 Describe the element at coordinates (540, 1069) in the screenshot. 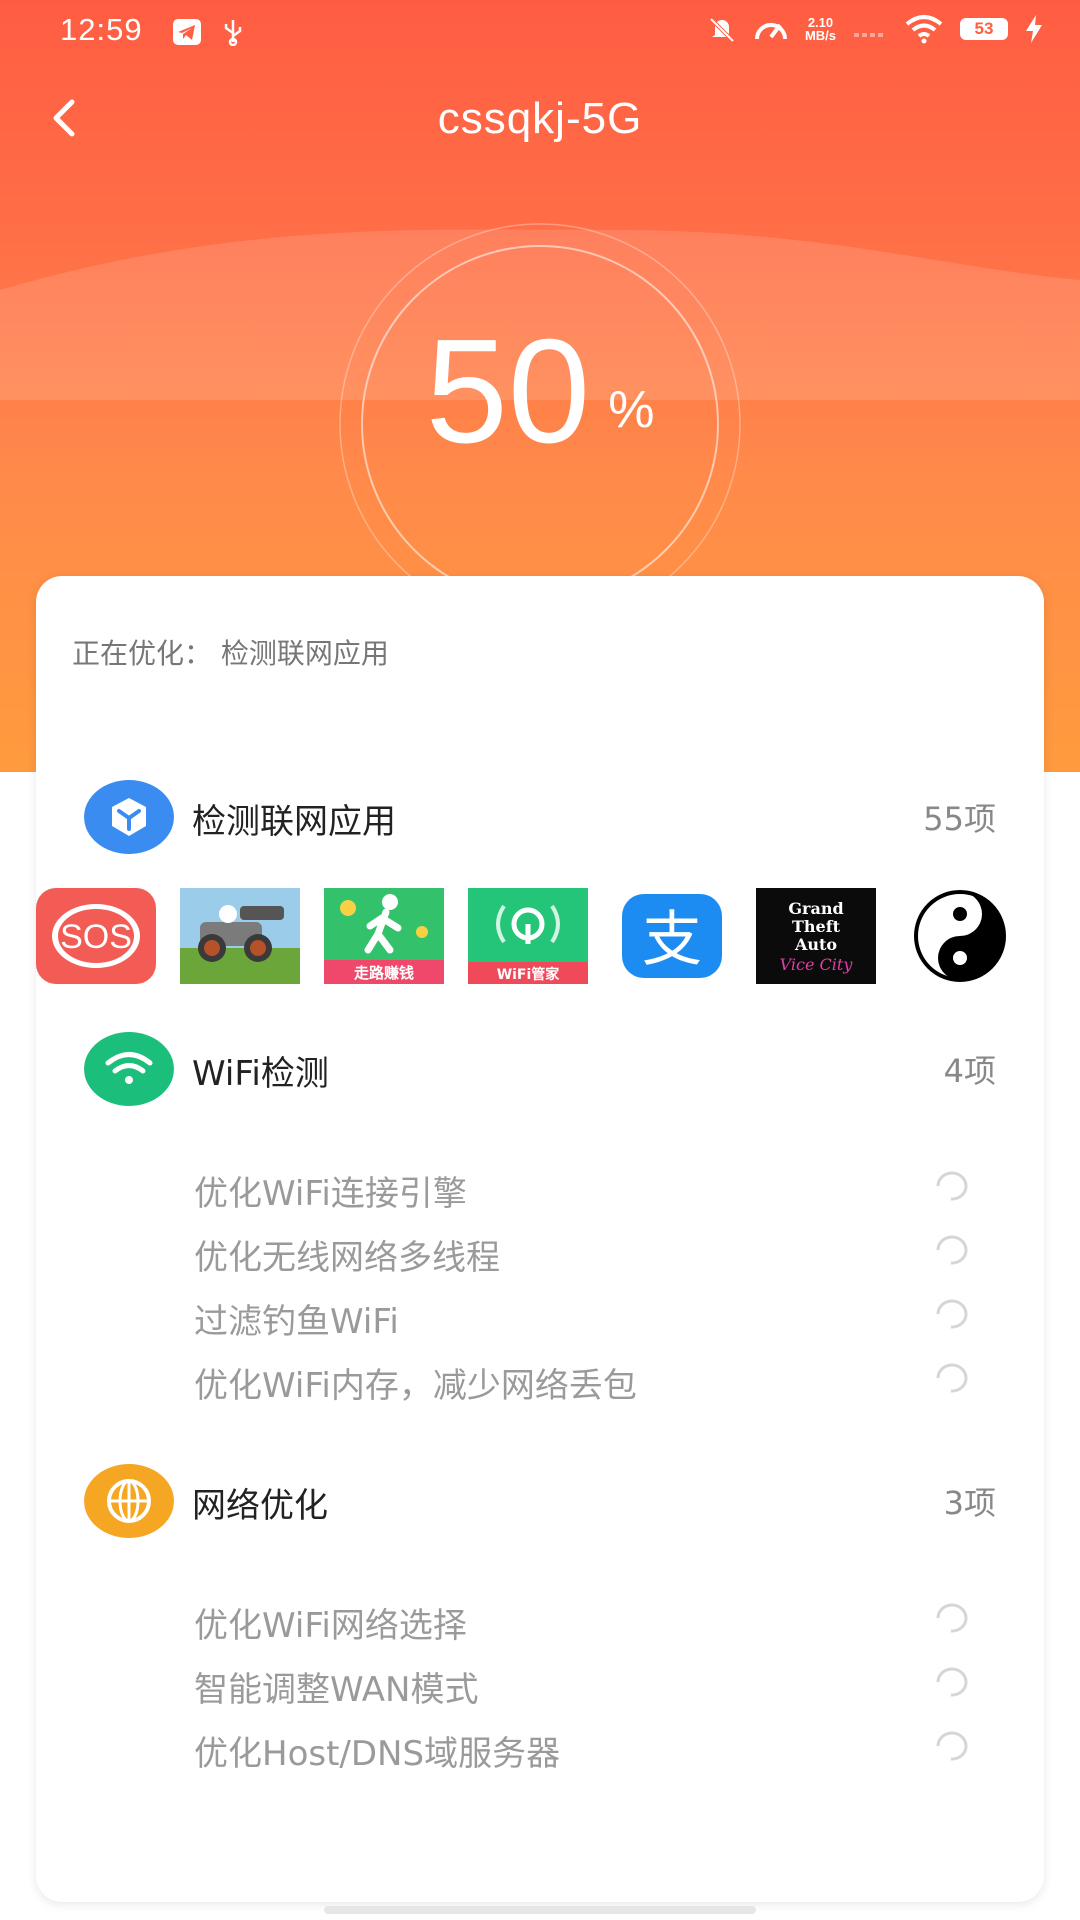

I see `section-wifi-check: WiFi检测 4项` at that location.